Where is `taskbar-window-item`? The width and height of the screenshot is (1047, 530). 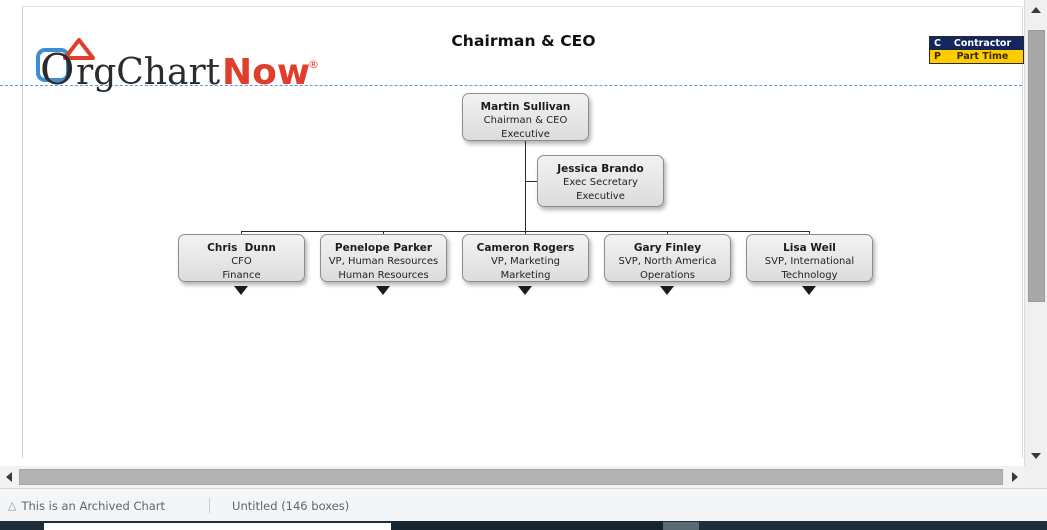
taskbar-window-item is located at coordinates (217, 526).